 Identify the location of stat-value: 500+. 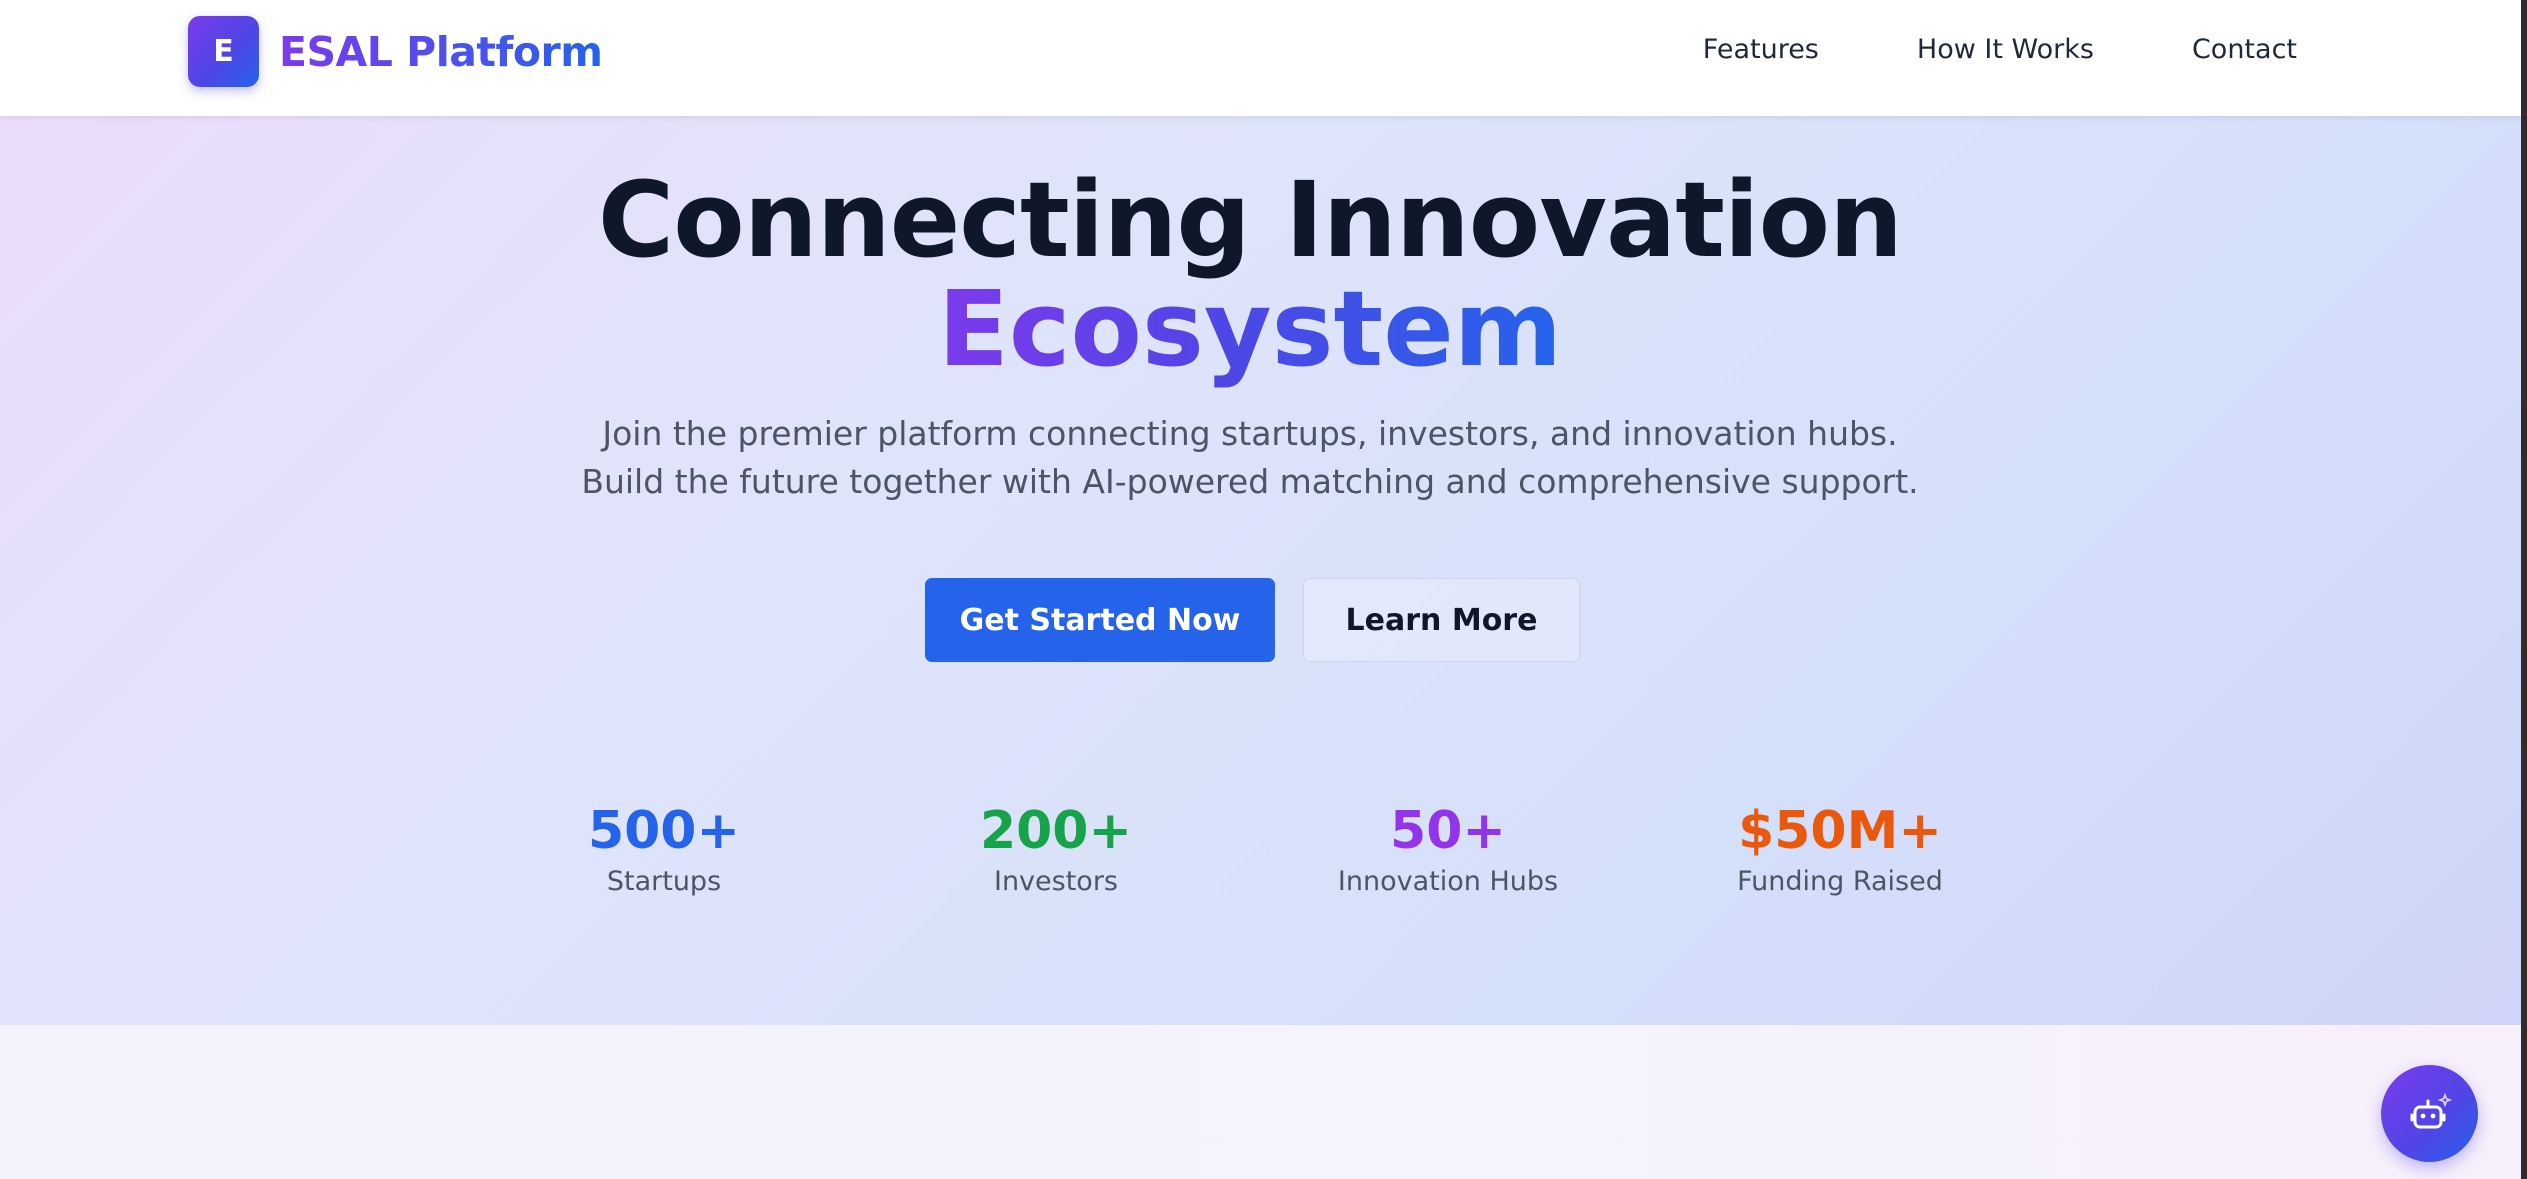
(664, 831).